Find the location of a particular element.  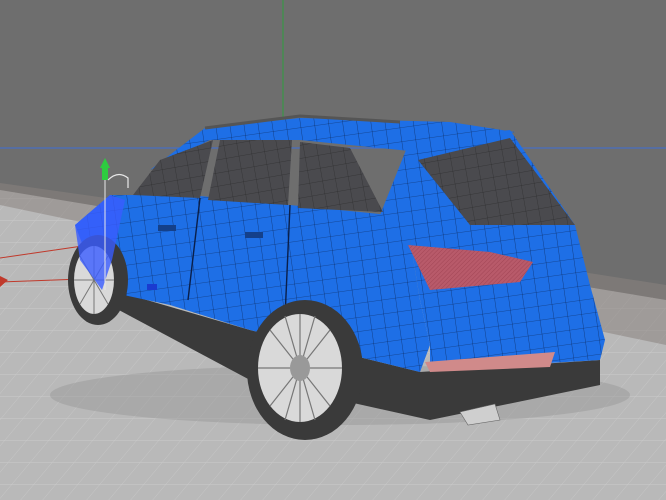

window-middle-wire is located at coordinates (250, 172).